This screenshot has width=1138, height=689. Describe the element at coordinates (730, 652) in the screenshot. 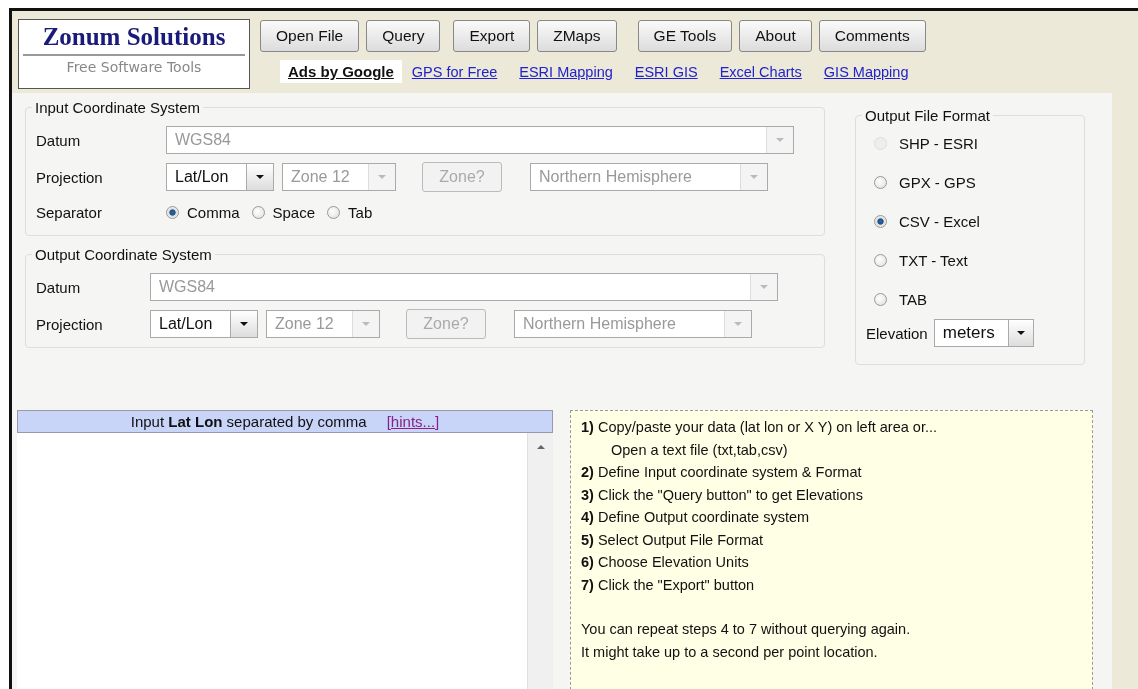

I see `instruction-note: It might take up to a second per point location.` at that location.